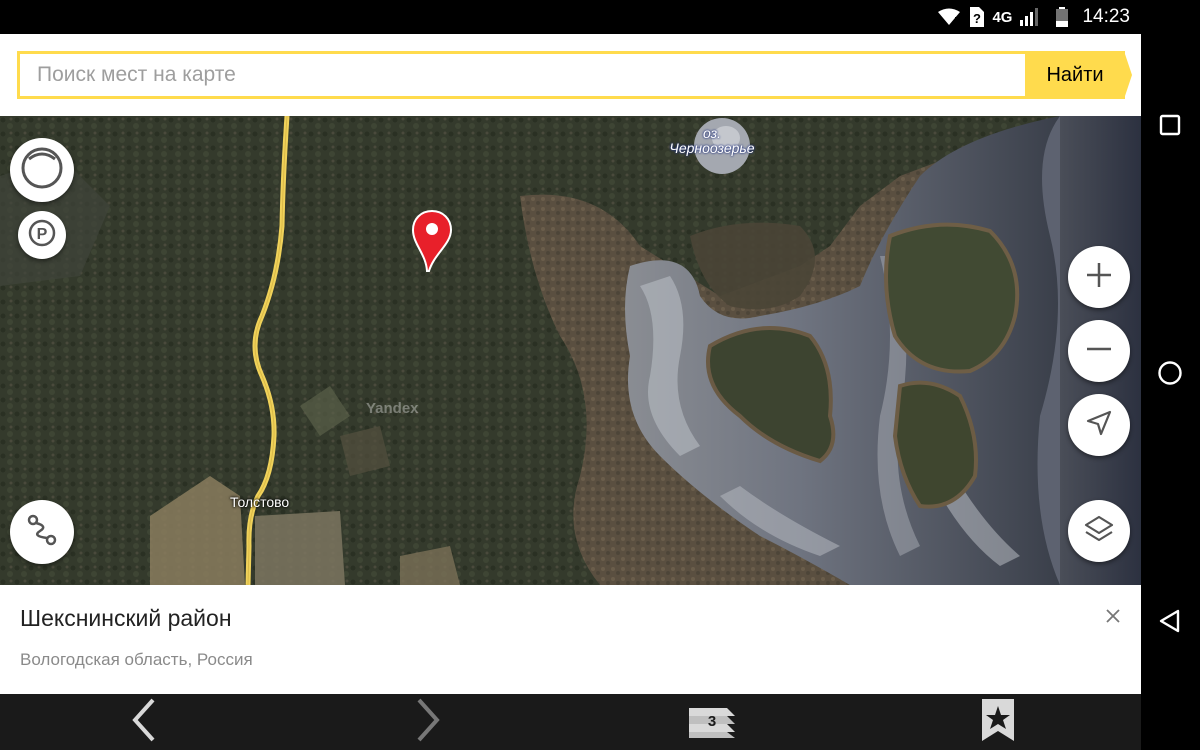  I want to click on place-subtitle: Вологодская область, Россия, so click(136, 659).